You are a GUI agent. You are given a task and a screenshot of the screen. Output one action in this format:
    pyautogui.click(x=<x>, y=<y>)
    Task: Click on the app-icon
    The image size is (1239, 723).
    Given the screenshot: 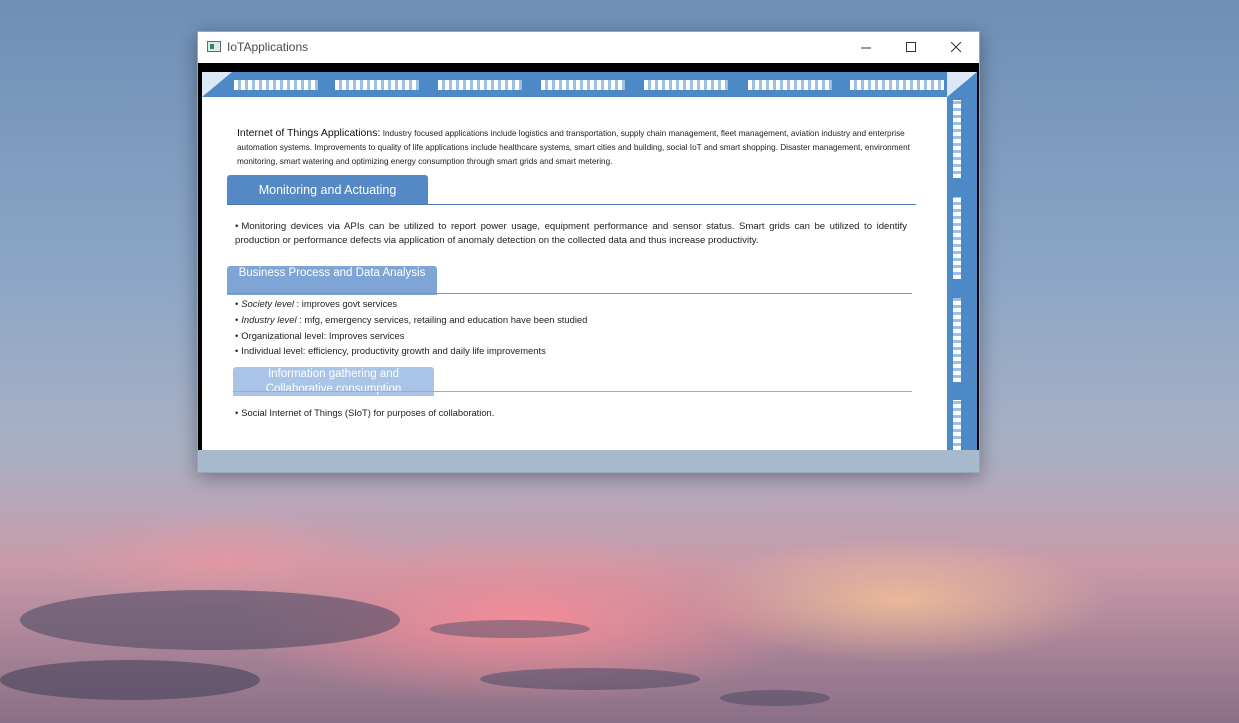 What is the action you would take?
    pyautogui.click(x=214, y=46)
    